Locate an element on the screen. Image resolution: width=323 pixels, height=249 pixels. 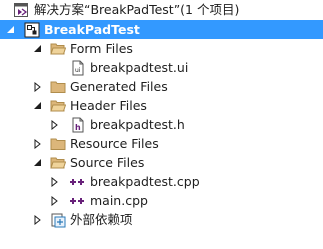
ui-file-icon: ui is located at coordinates (78, 68).